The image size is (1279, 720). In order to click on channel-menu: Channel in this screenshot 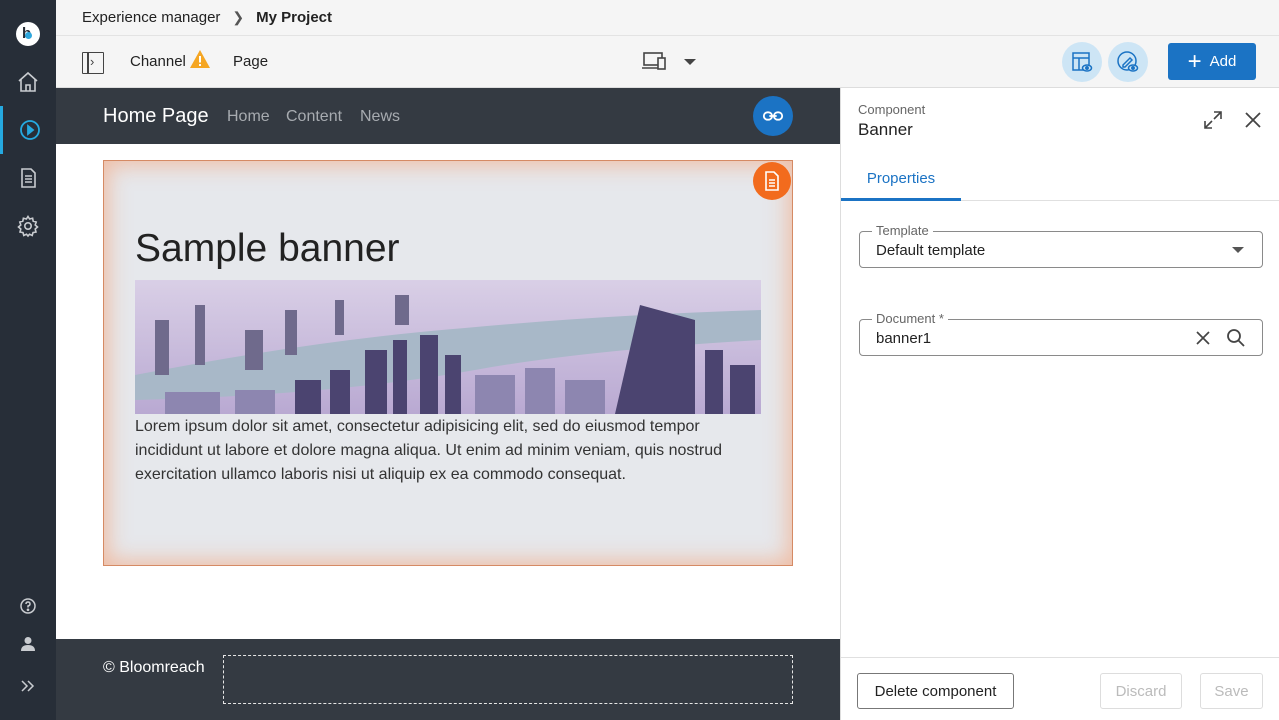, I will do `click(158, 61)`.